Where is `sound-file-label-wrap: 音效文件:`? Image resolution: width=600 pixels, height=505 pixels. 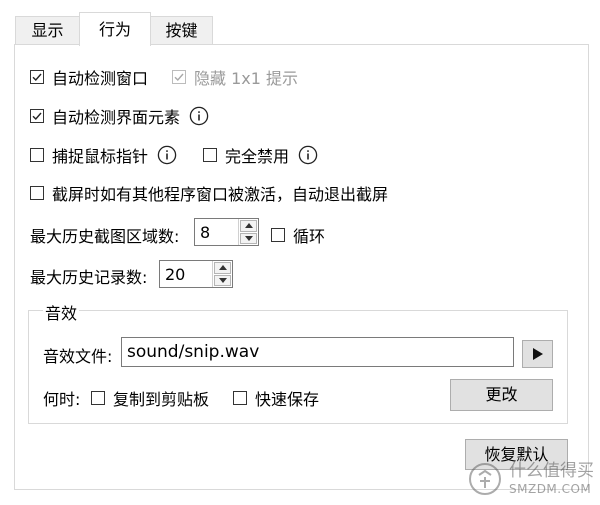
sound-file-label-wrap: 音效文件: is located at coordinates (77, 355).